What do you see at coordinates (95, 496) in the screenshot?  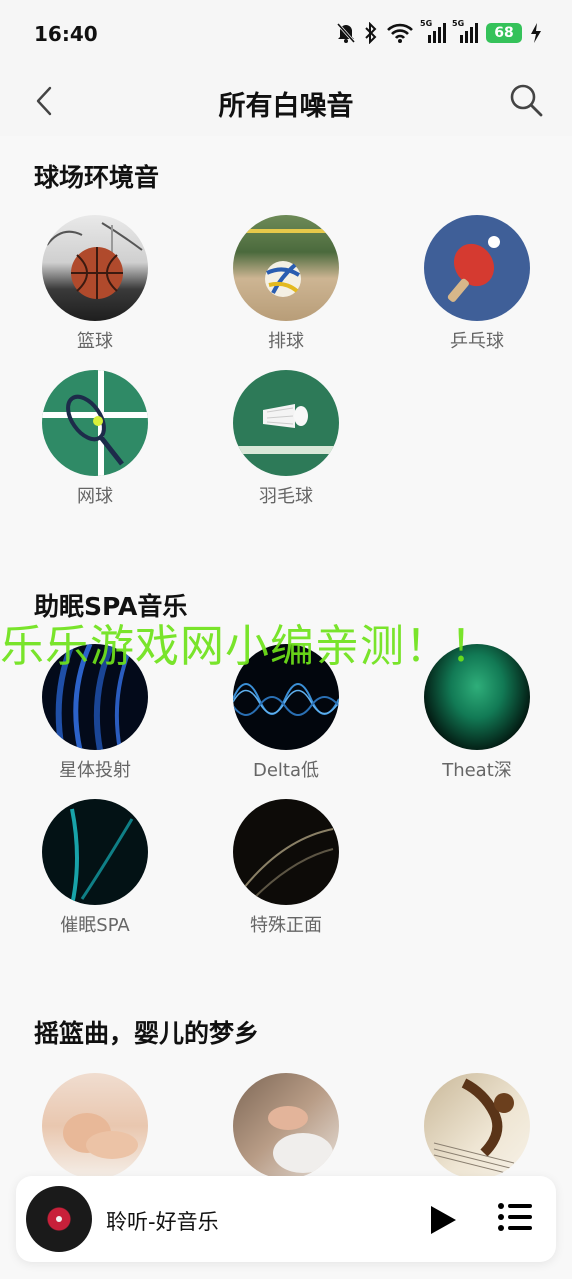 I see `sound-item-label: 网球` at bounding box center [95, 496].